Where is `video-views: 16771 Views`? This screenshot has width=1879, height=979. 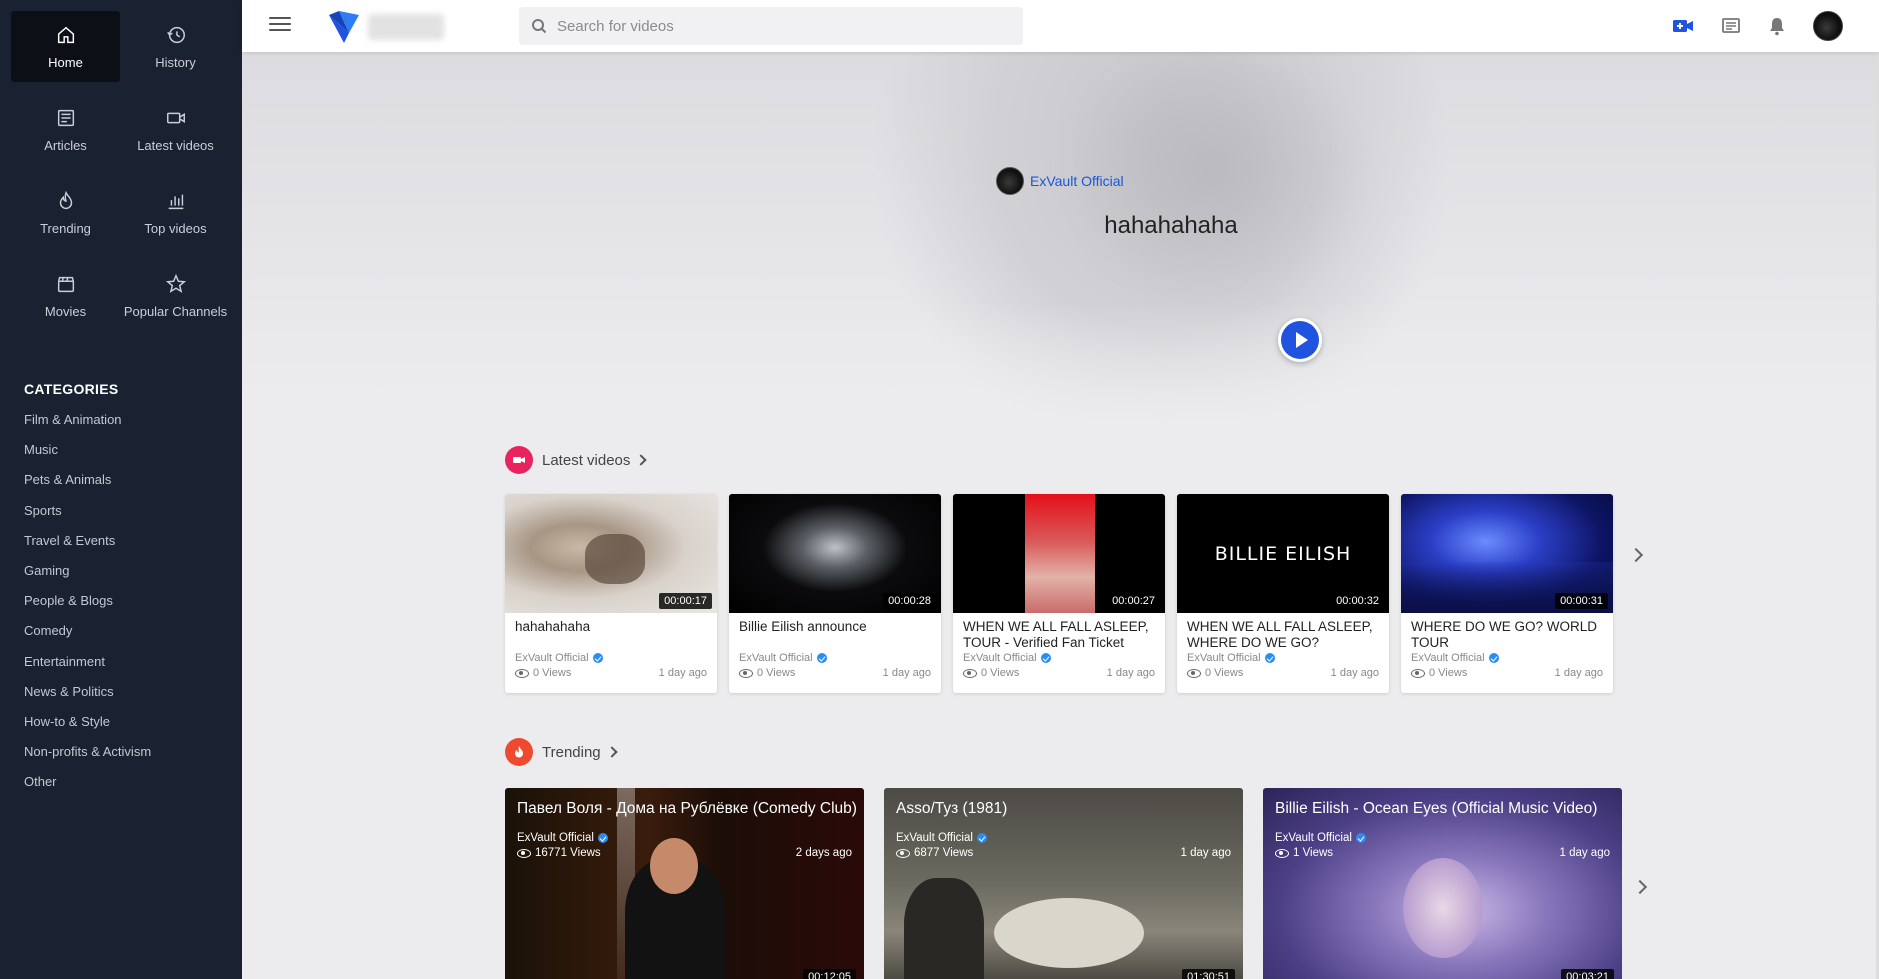 video-views: 16771 Views is located at coordinates (568, 853).